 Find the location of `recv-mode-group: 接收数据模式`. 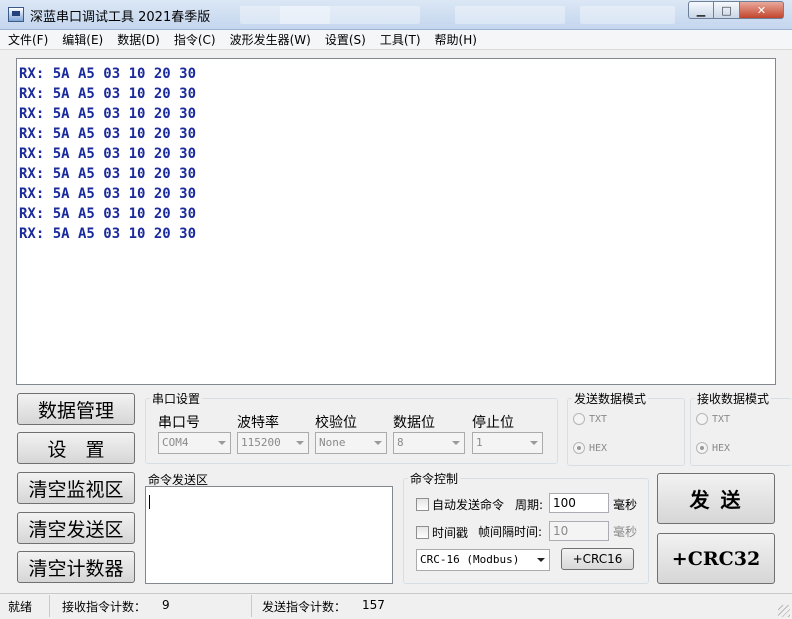

recv-mode-group: 接收数据模式 is located at coordinates (741, 428).